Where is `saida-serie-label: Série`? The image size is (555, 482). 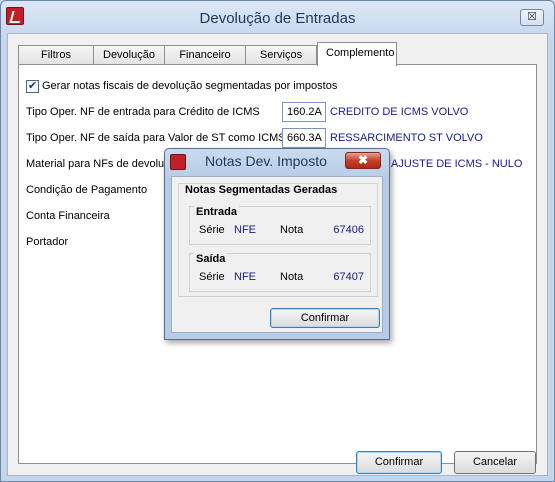
saida-serie-label: Série is located at coordinates (212, 277).